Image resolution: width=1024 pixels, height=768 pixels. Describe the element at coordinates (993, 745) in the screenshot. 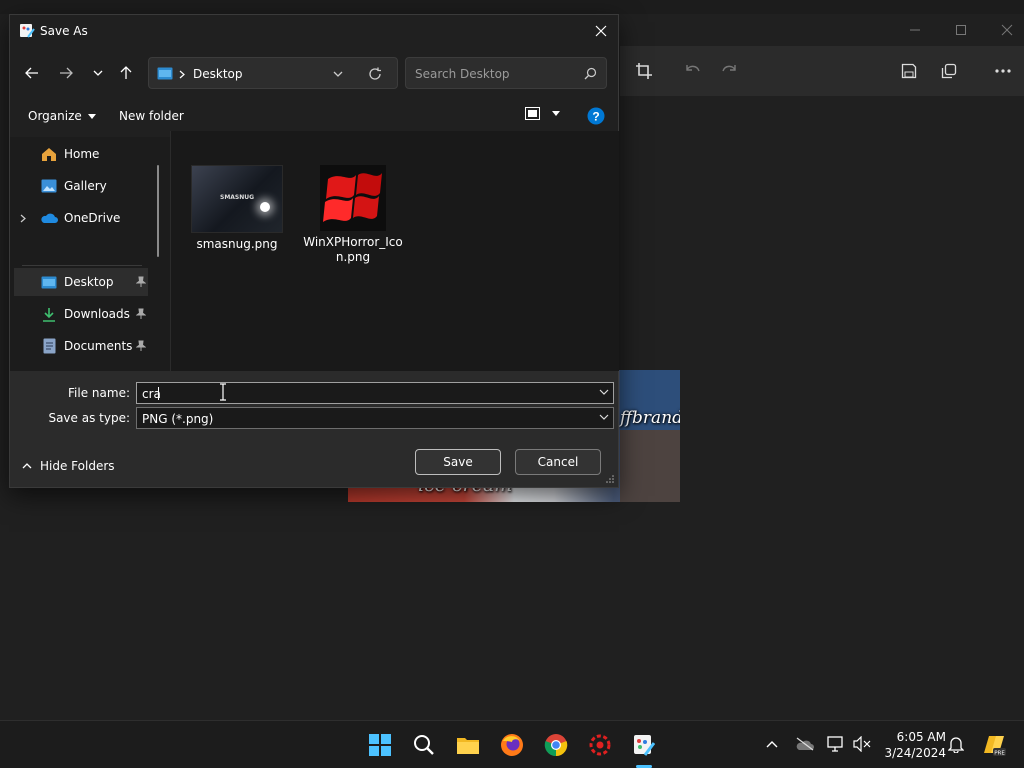

I see `copilot-icon: PRE` at that location.